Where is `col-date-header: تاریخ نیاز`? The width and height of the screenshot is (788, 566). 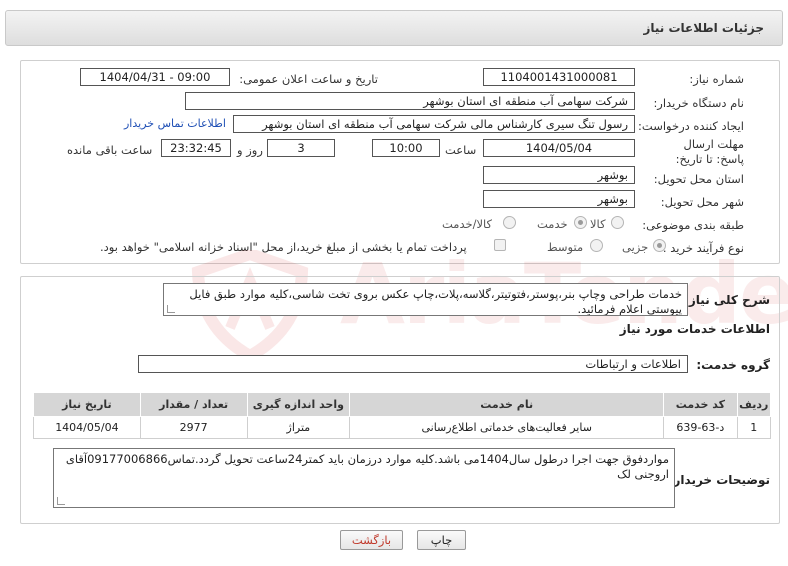 col-date-header: تاریخ نیاز is located at coordinates (87, 404).